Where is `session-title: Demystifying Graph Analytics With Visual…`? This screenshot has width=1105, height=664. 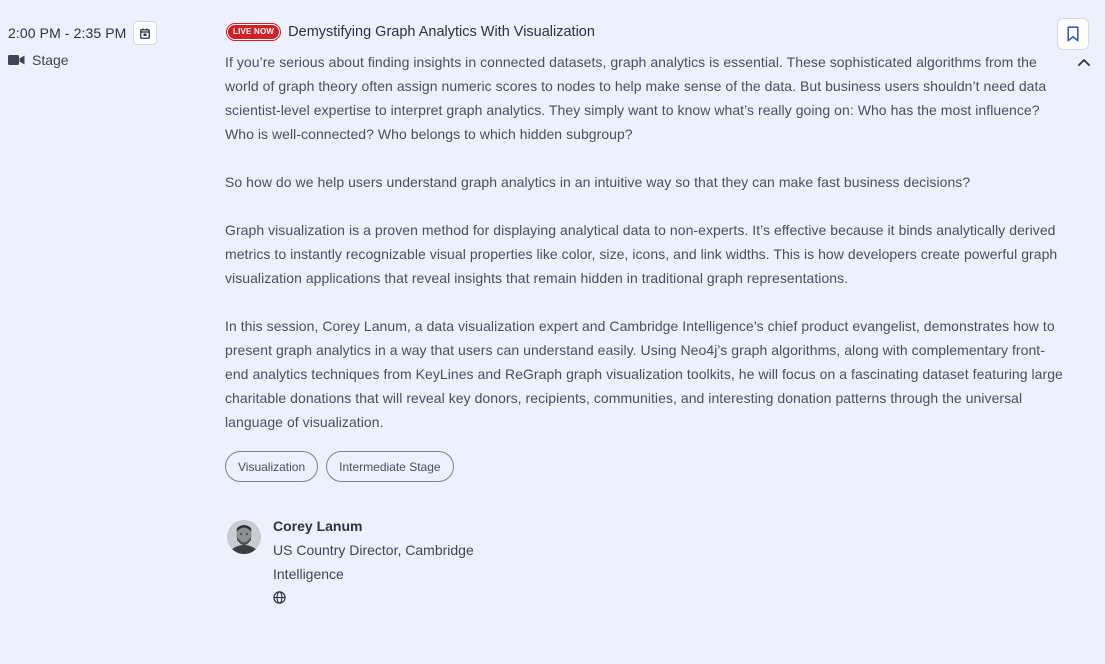 session-title: Demystifying Graph Analytics With Visual… is located at coordinates (441, 32).